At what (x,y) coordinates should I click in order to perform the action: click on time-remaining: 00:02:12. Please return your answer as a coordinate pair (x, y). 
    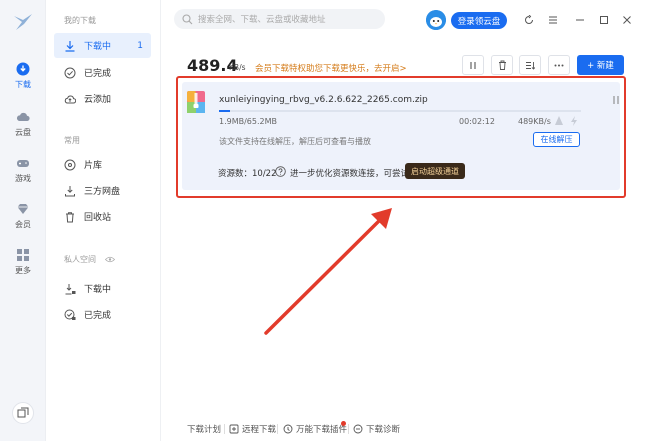
    Looking at the image, I should click on (477, 121).